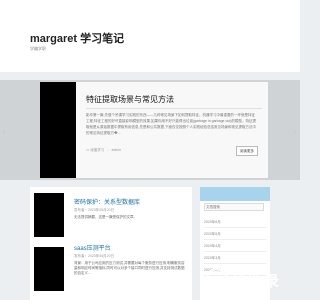 The height and width of the screenshot is (300, 320). I want to click on post-title: saas压测平台, so click(92, 247).